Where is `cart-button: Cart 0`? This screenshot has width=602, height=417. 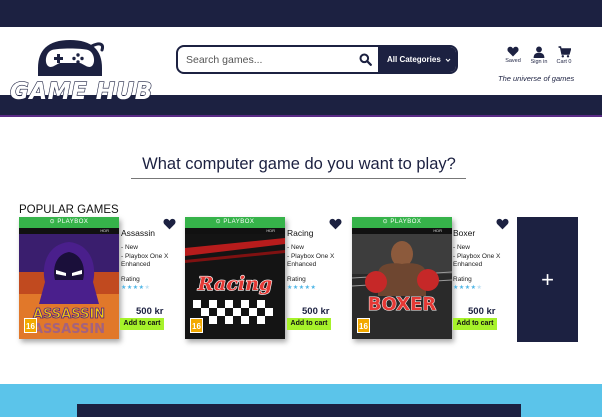 cart-button: Cart 0 is located at coordinates (564, 55).